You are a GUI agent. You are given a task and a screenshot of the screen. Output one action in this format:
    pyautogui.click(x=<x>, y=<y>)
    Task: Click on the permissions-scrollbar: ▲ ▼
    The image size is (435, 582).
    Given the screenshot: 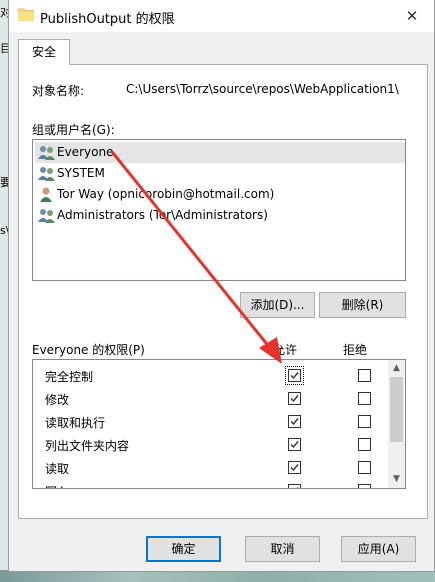 What is the action you would take?
    pyautogui.click(x=396, y=424)
    